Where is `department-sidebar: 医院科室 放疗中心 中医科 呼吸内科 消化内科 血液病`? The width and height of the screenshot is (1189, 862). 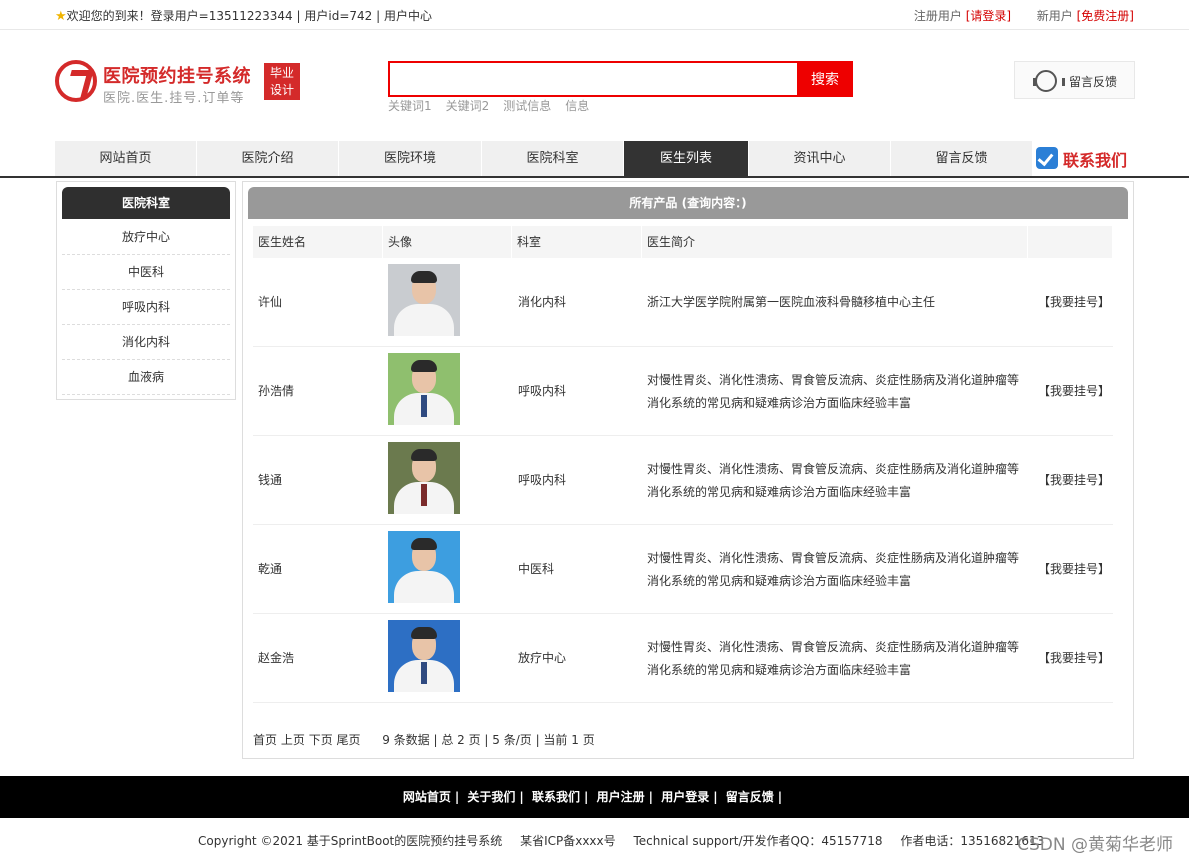 department-sidebar: 医院科室 放疗中心 中医科 呼吸内科 消化内科 血液病 is located at coordinates (146, 290).